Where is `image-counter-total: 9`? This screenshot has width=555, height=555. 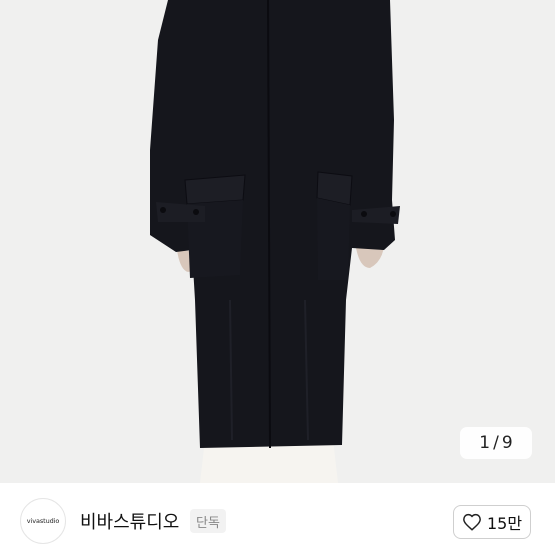 image-counter-total: 9 is located at coordinates (507, 443).